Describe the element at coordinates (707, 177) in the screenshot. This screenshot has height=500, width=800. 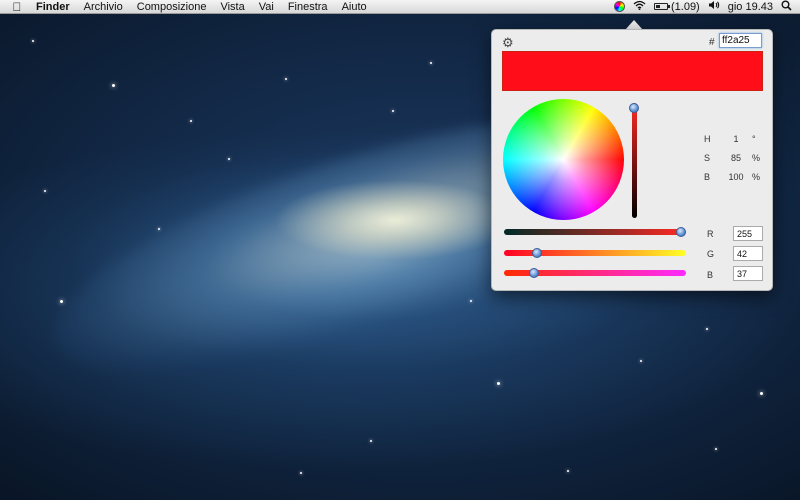
I see `brightness-label: B` at that location.